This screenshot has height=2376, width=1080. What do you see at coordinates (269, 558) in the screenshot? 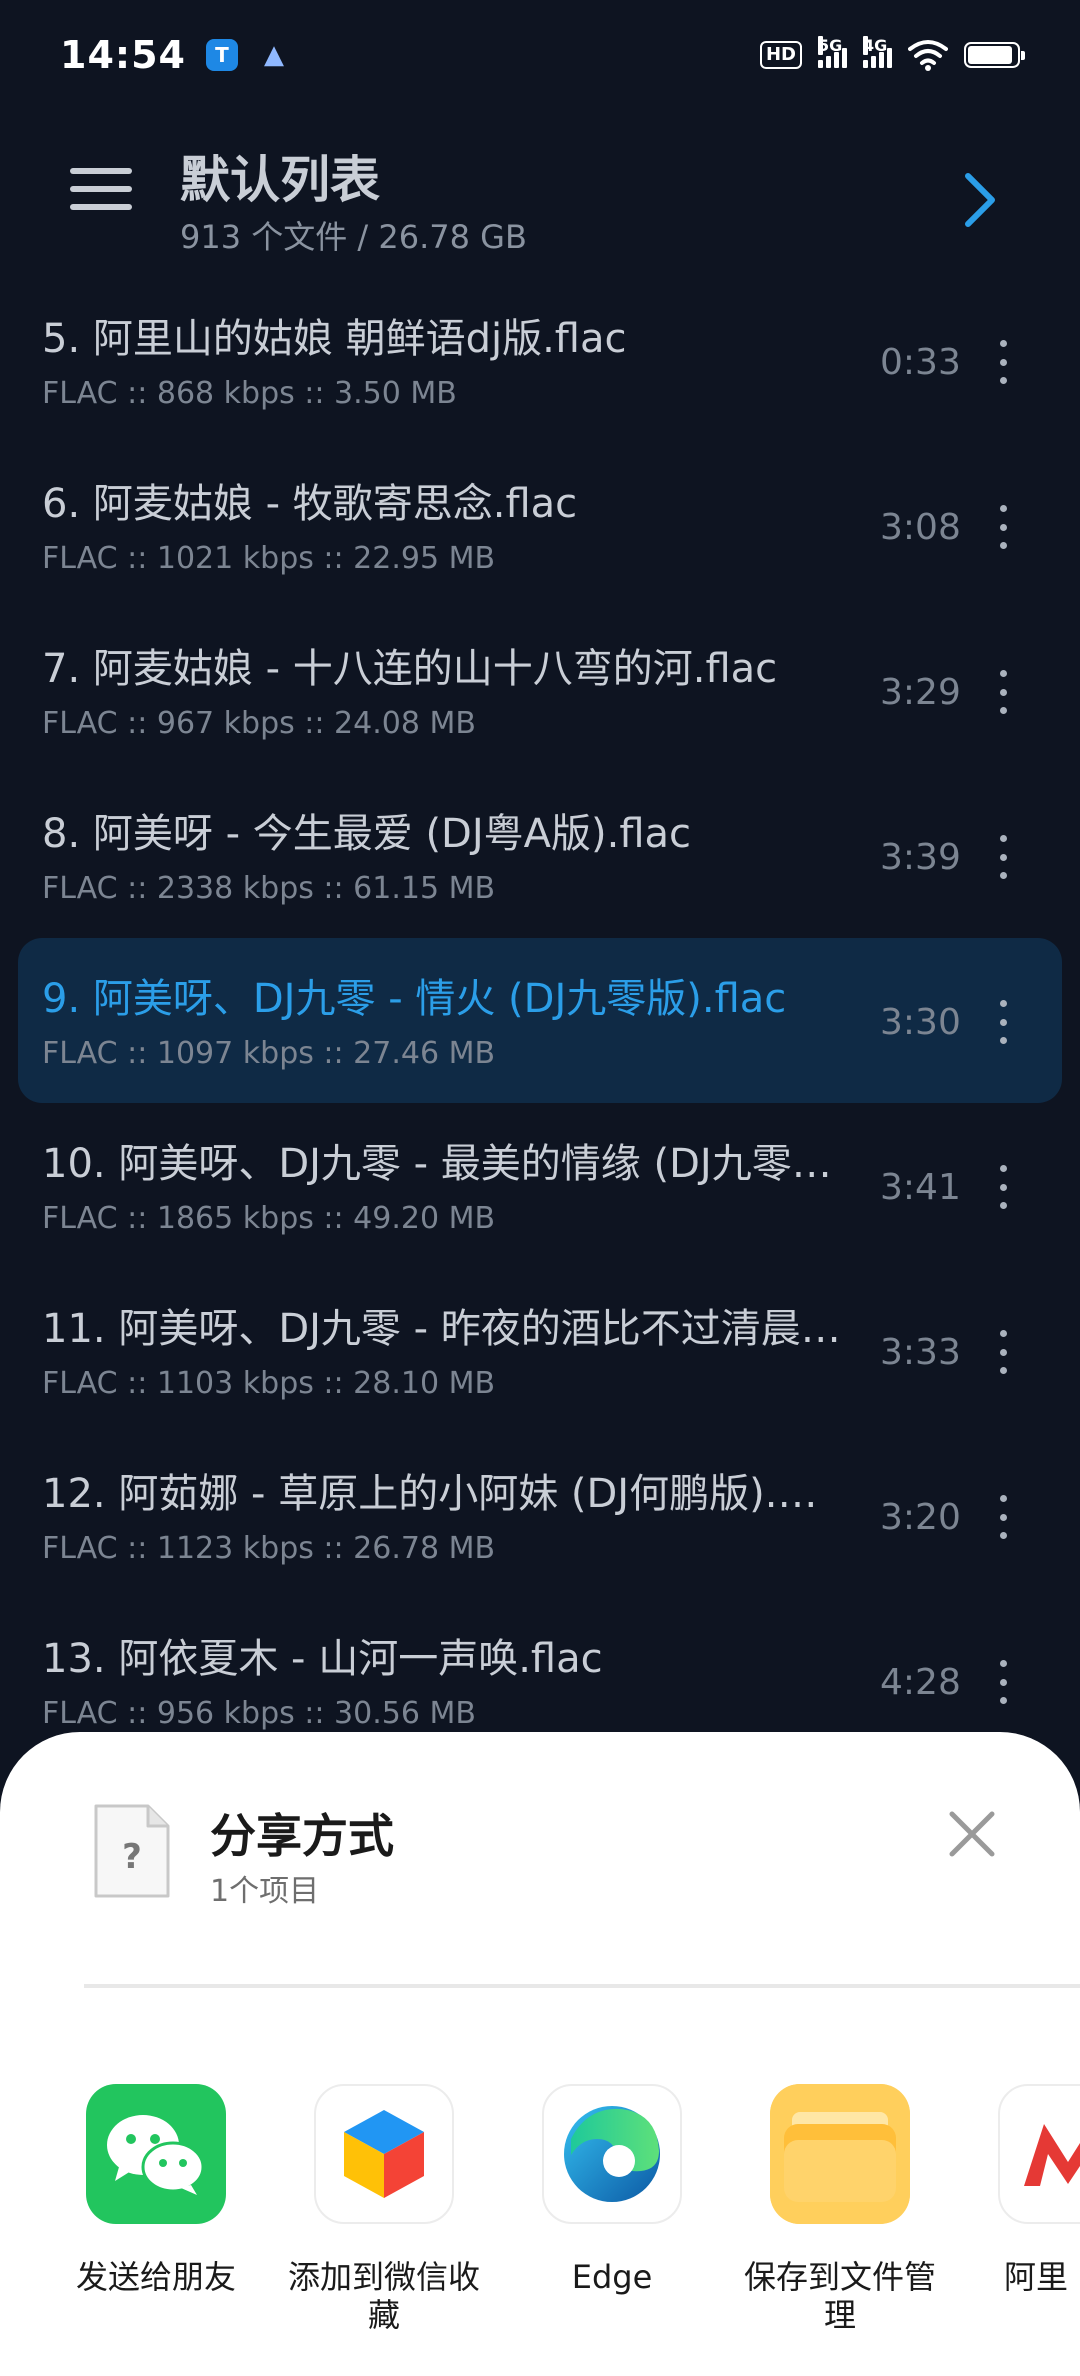
I see `track-meta: FLAC :: 1021 kbps :: 22.95 MB` at bounding box center [269, 558].